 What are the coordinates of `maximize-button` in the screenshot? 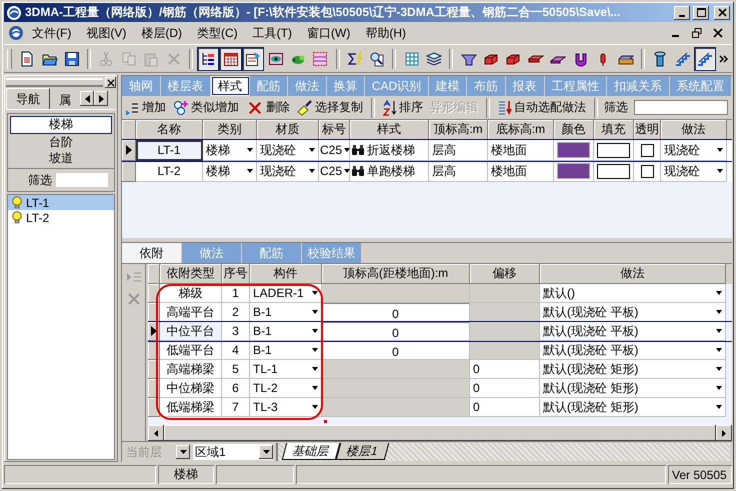 It's located at (701, 13).